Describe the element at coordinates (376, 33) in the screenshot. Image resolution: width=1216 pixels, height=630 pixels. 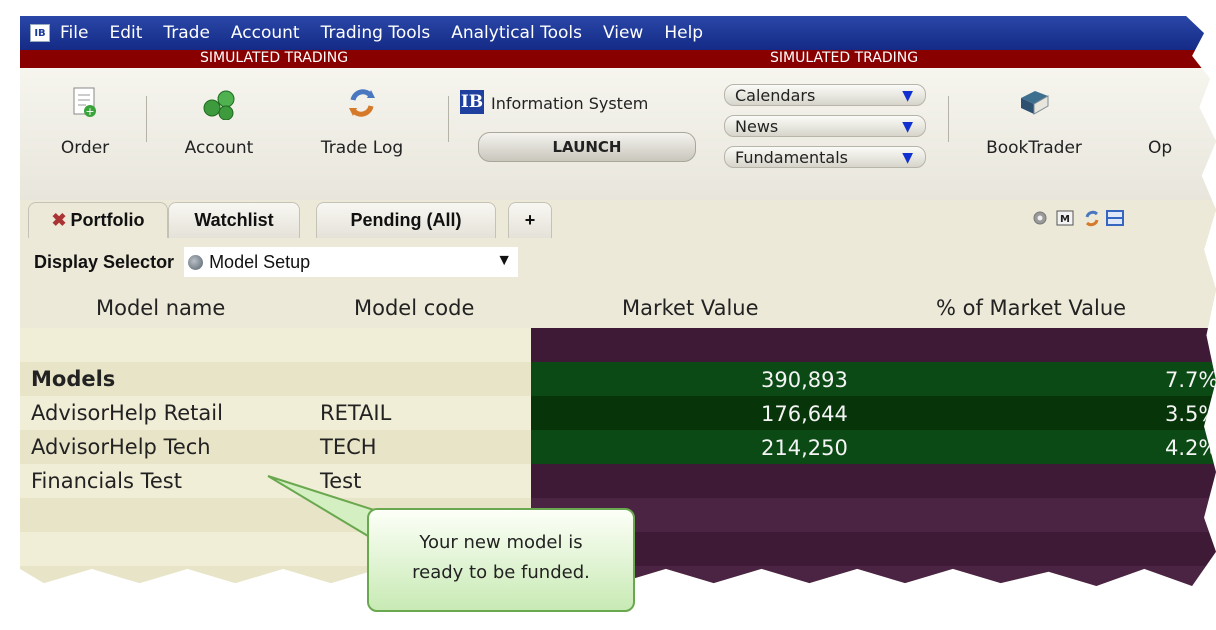
I see `menu-trading-tools: Trading Tools` at that location.